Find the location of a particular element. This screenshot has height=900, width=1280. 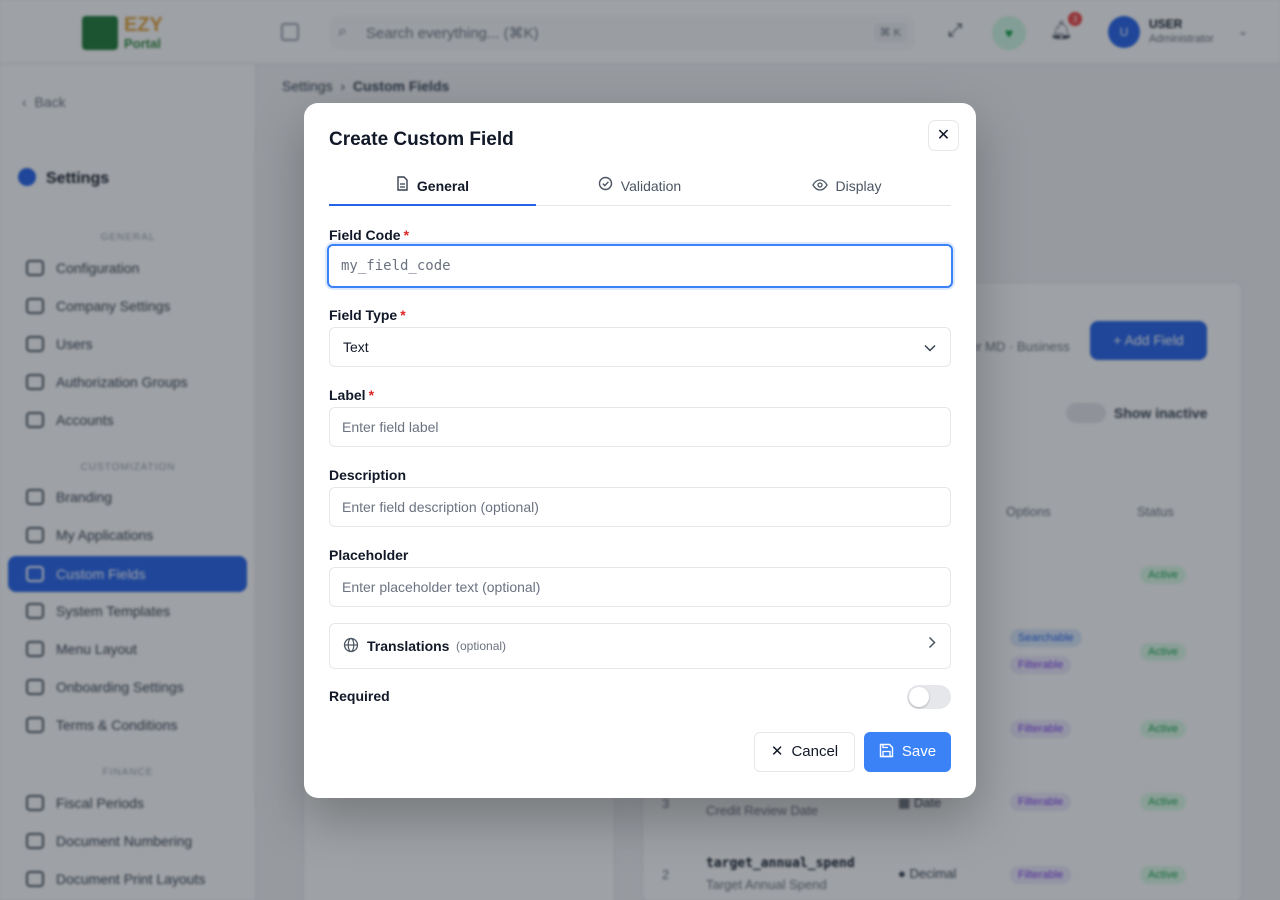

chevron-down-icon is located at coordinates (930, 347).